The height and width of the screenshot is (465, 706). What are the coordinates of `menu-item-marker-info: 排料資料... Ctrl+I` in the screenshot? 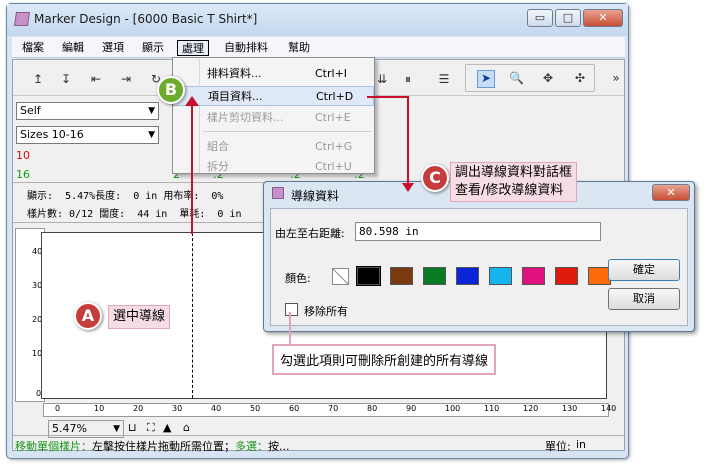 It's located at (273, 74).